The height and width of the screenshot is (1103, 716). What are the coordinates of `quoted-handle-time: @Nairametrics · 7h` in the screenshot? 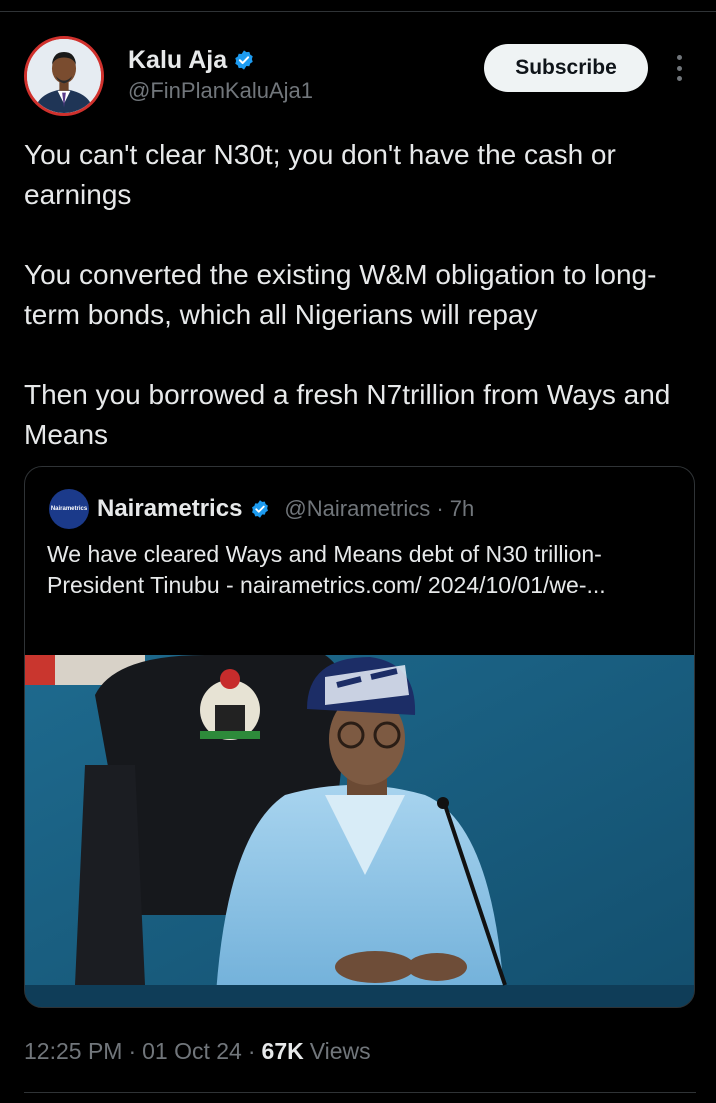 It's located at (379, 508).